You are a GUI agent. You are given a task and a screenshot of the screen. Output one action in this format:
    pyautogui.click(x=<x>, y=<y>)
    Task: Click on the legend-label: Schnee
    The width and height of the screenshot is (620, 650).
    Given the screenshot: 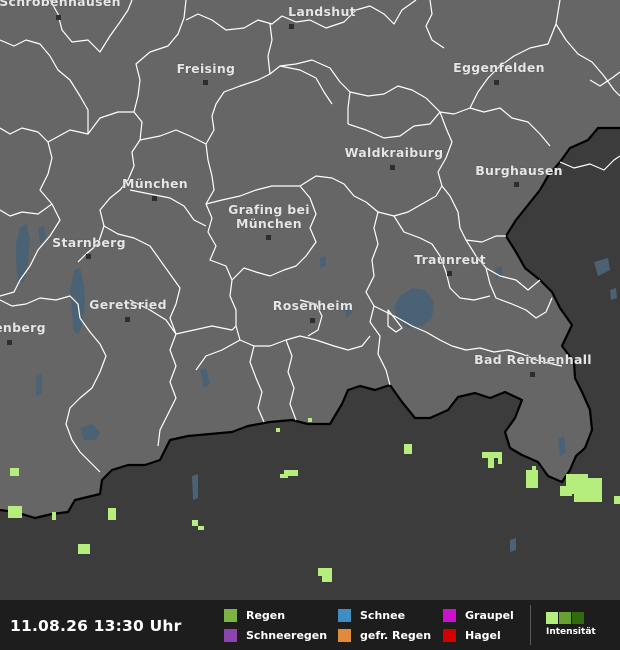 What is the action you would take?
    pyautogui.click(x=383, y=615)
    